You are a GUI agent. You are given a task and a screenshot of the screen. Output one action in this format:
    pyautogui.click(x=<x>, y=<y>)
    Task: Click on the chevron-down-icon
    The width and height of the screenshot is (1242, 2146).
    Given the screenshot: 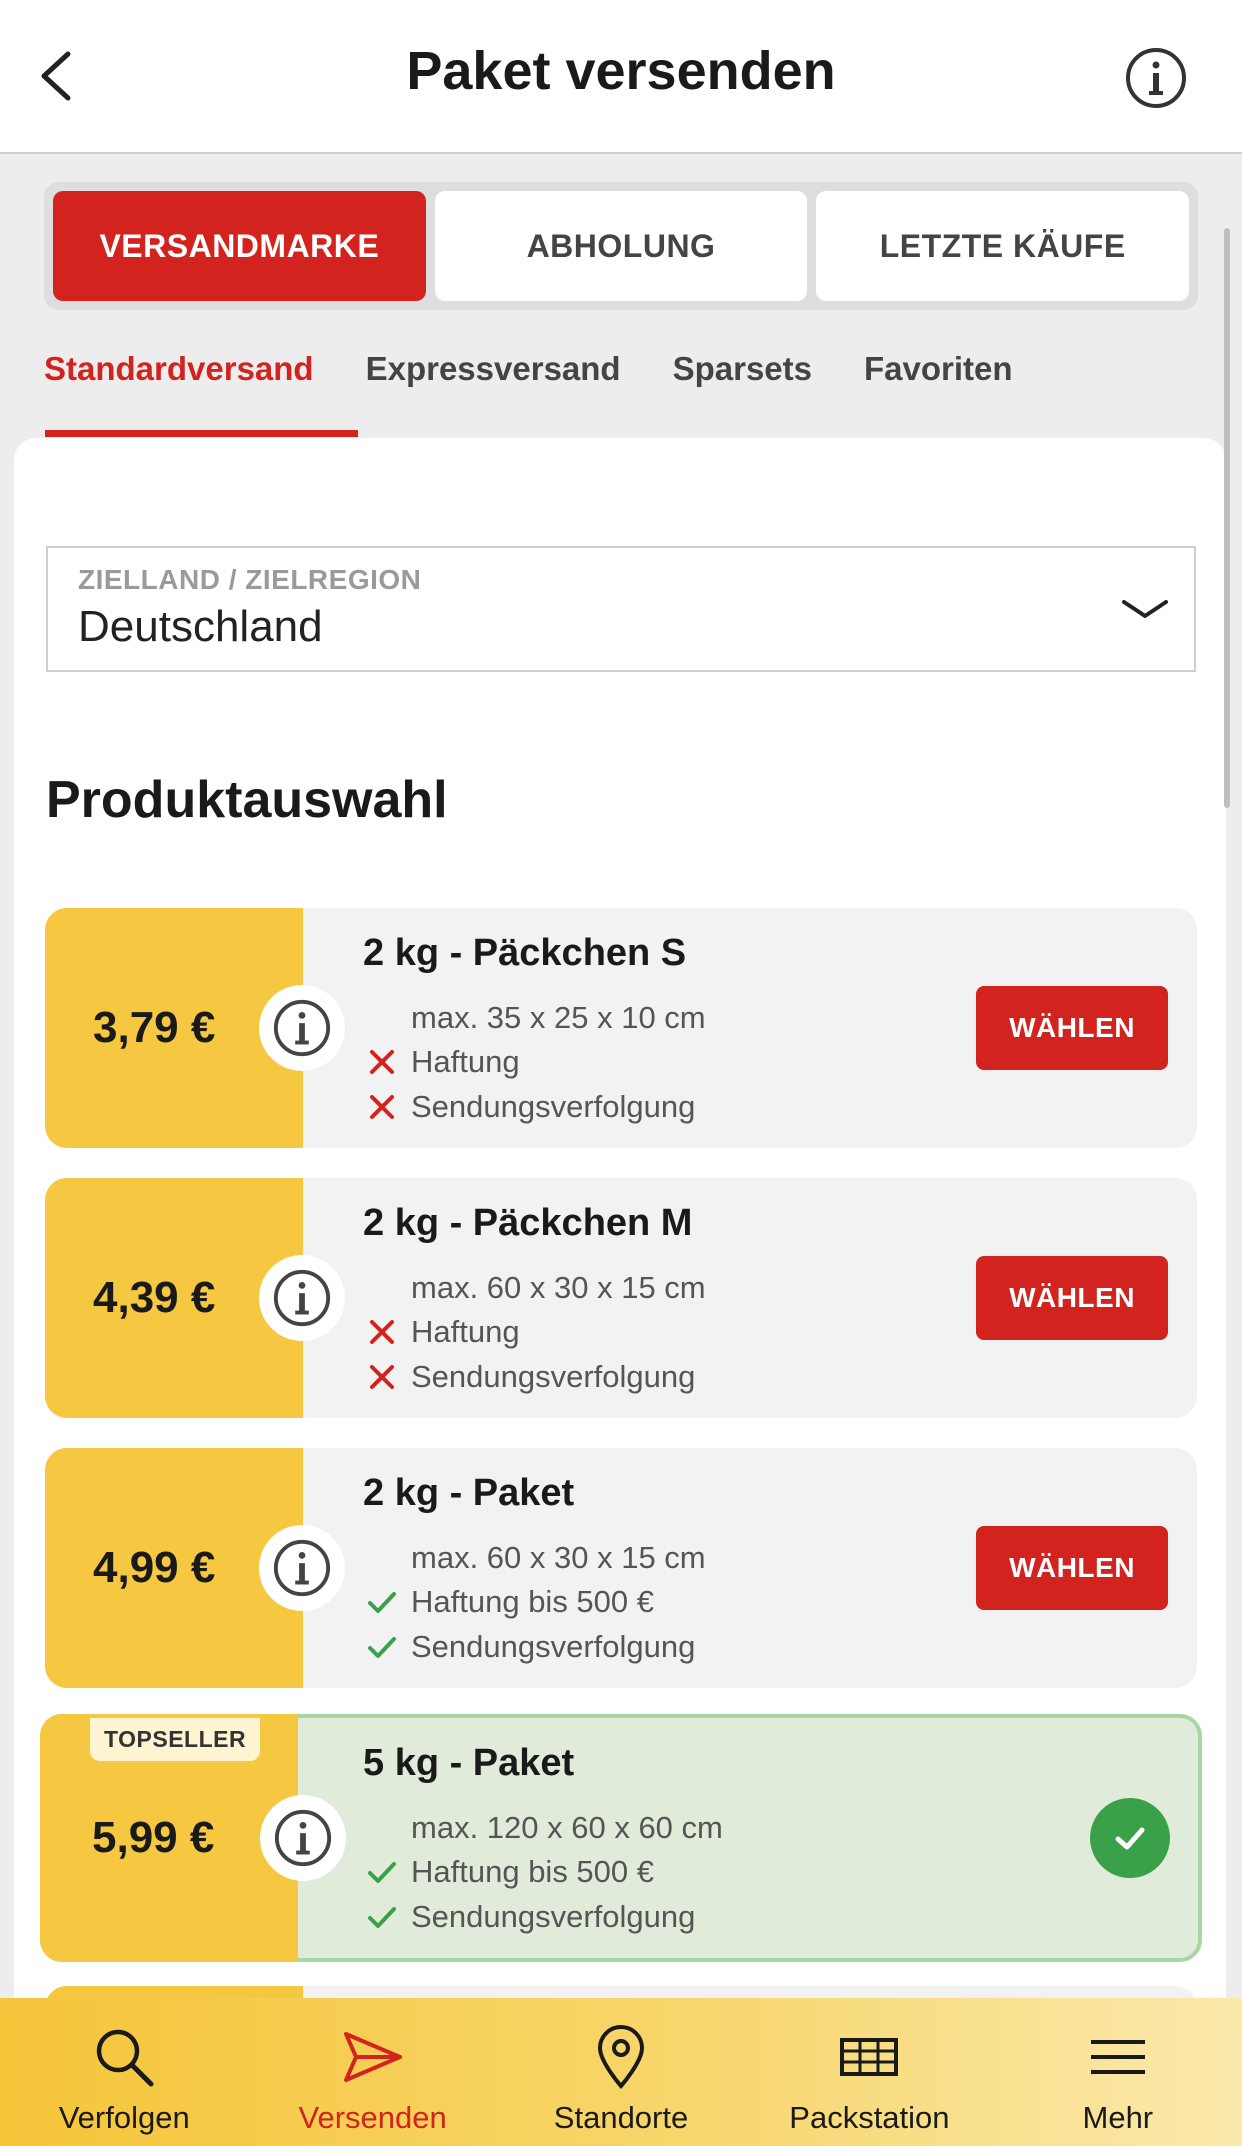 What is the action you would take?
    pyautogui.click(x=1145, y=609)
    